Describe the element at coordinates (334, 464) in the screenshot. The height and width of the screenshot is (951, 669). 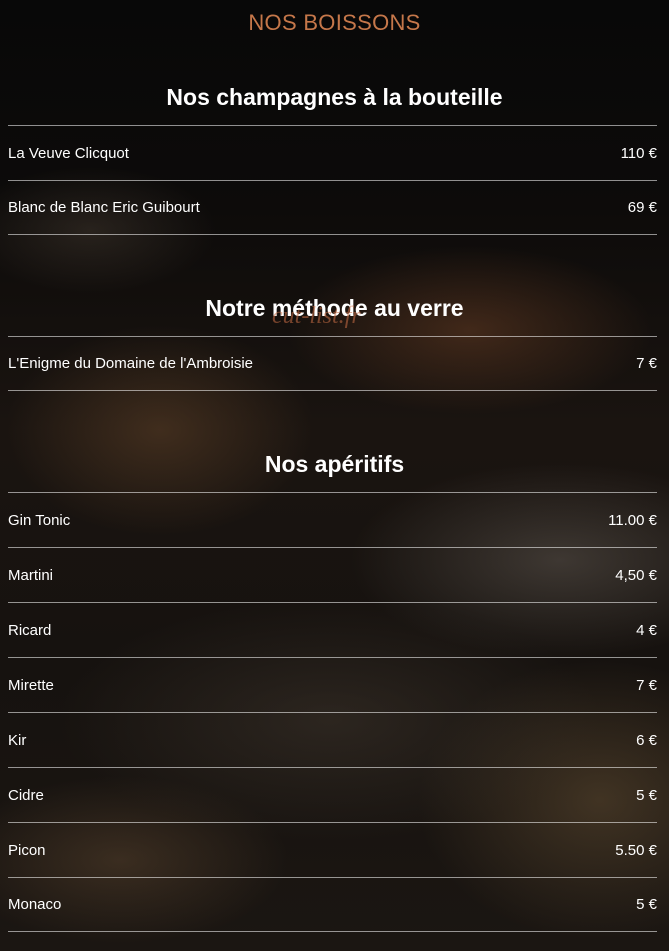
I see `section-title-aperitifs: Nos apéritifs` at that location.